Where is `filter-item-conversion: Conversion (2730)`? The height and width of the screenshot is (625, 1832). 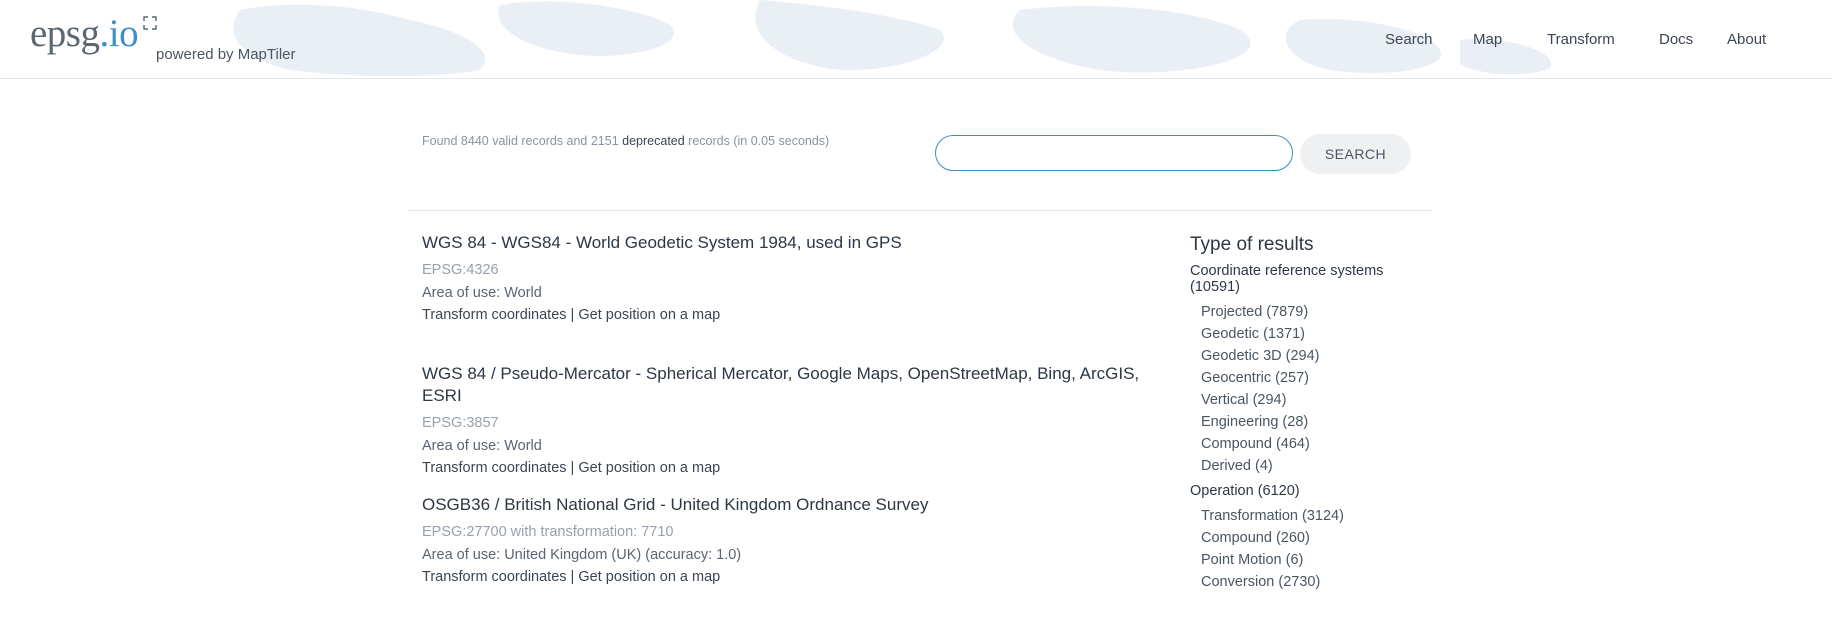
filter-item-conversion: Conversion (2730) is located at coordinates (1300, 582).